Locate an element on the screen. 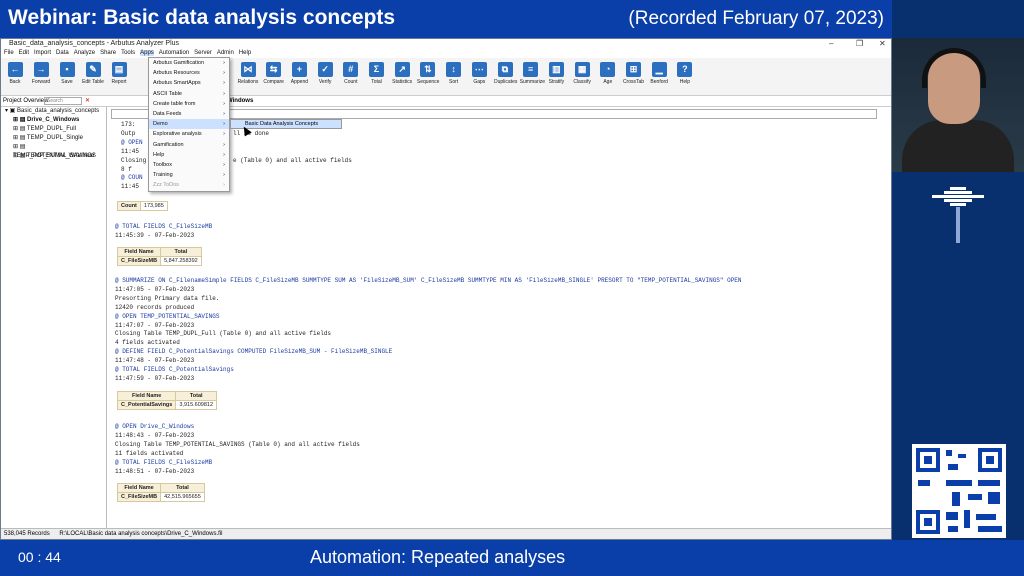 Image resolution: width=1024 pixels, height=576 pixels. project-overview-label: Project Overview is located at coordinates (26, 101).